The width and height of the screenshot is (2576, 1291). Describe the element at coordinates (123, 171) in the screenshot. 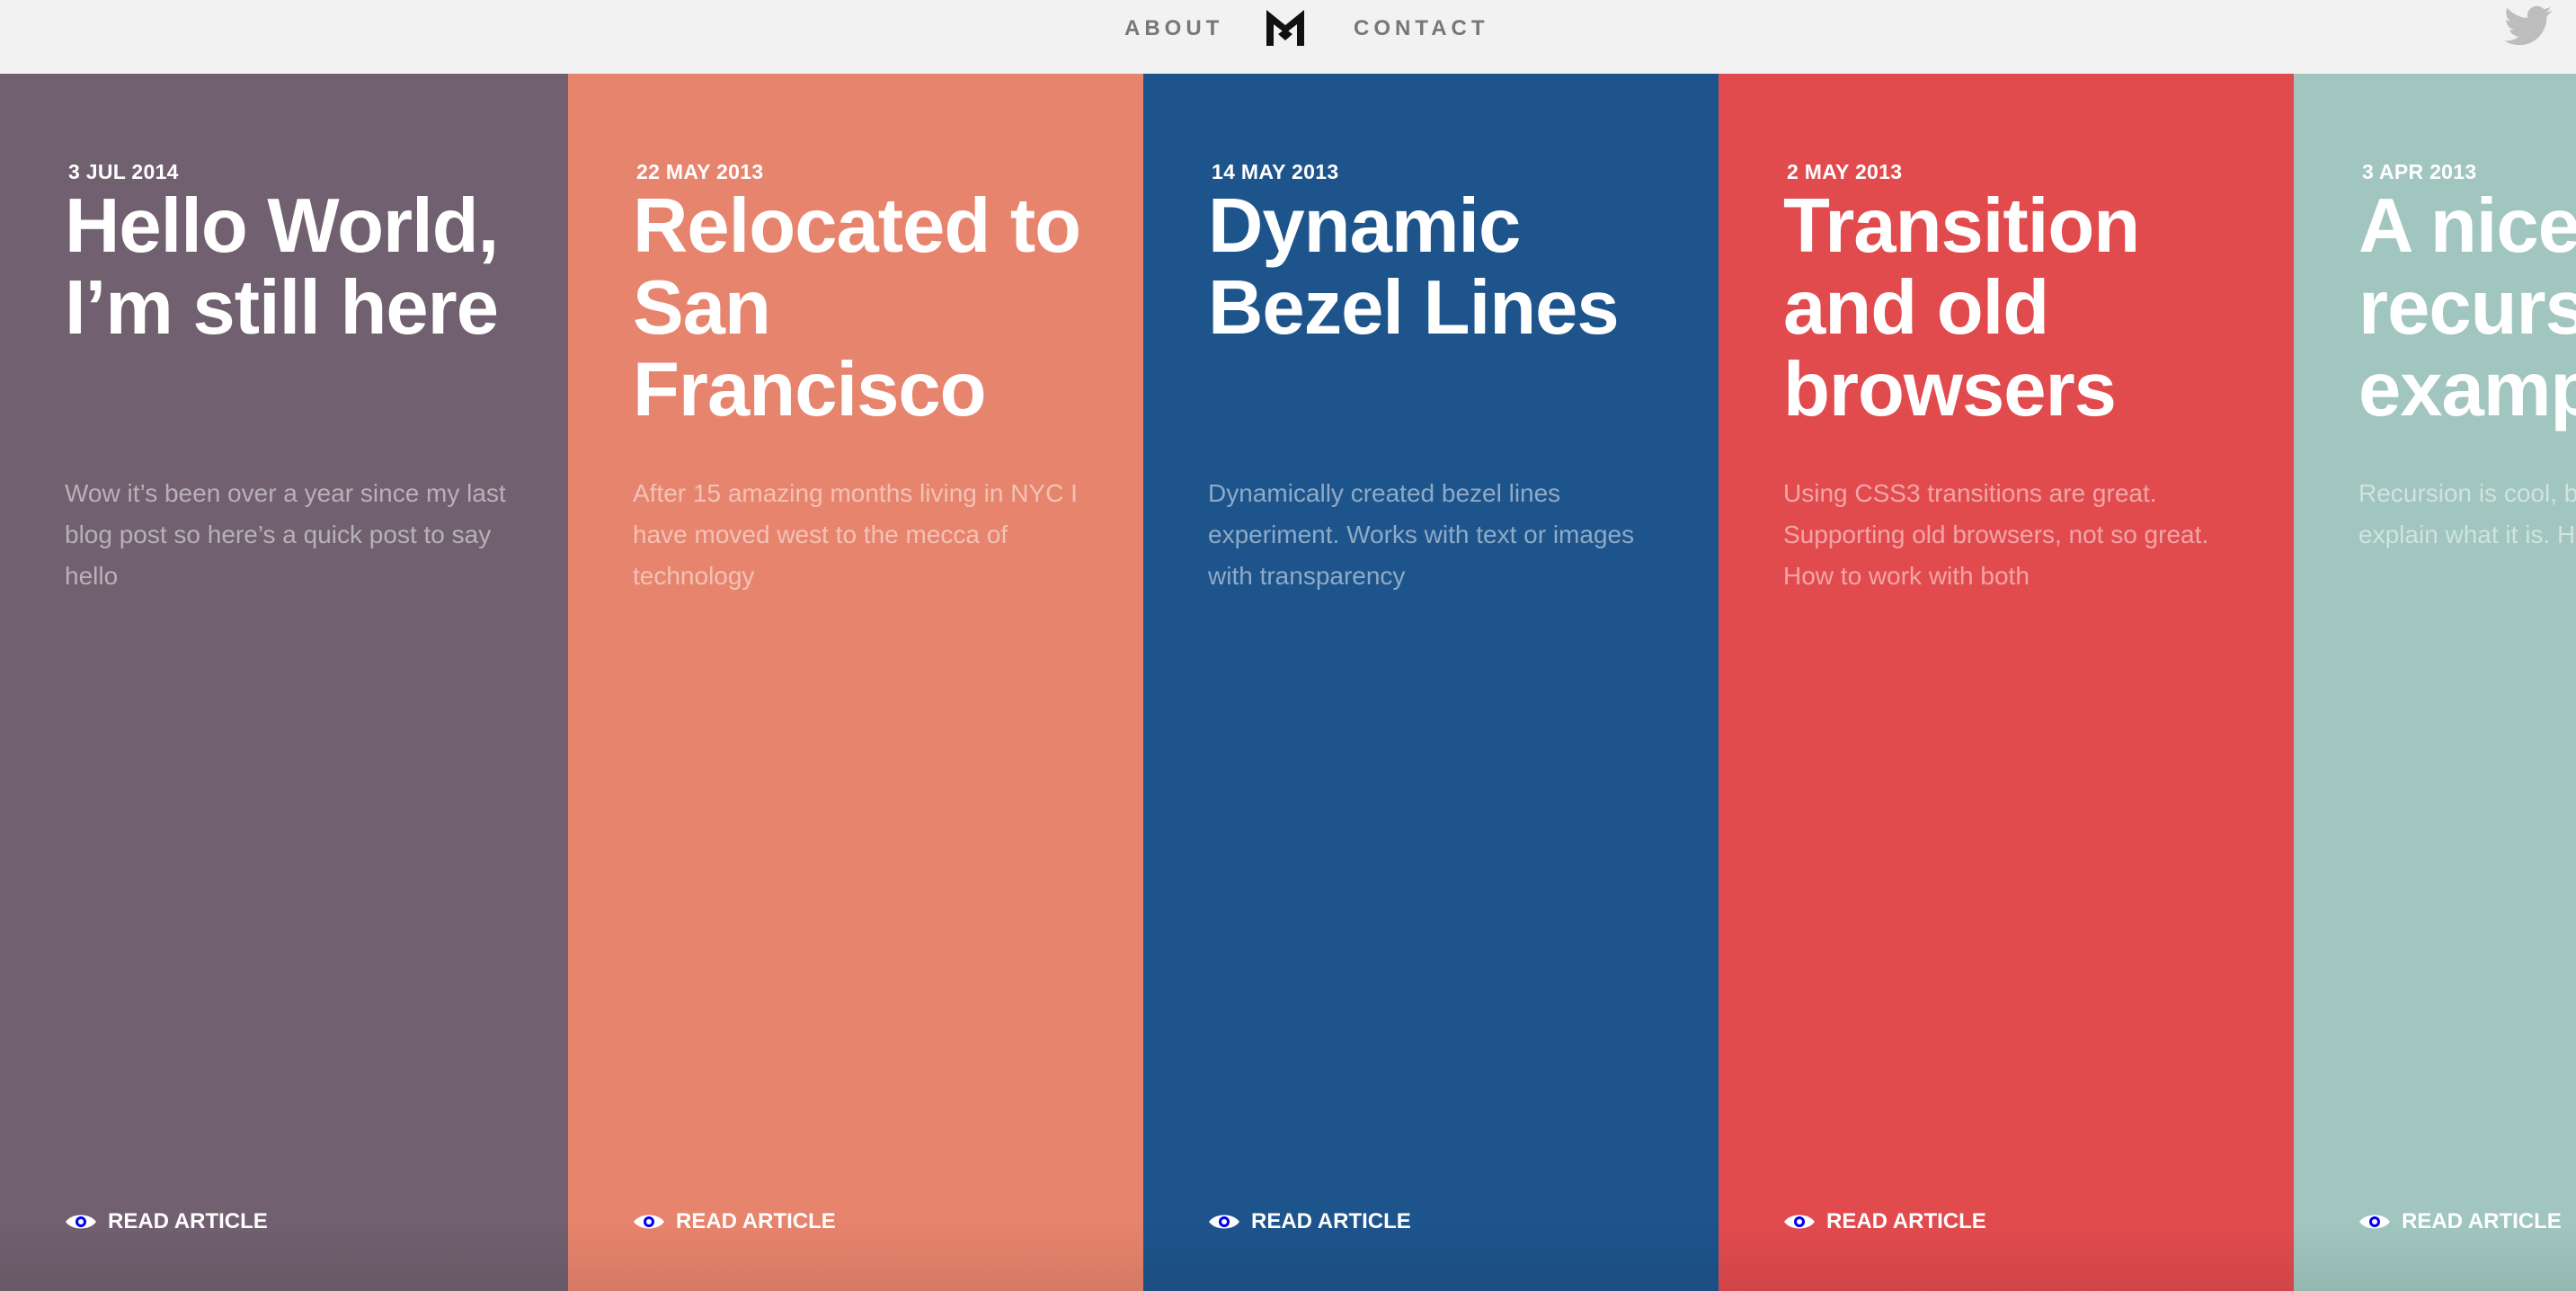

I see `article-date: 3 JUL 2014` at that location.